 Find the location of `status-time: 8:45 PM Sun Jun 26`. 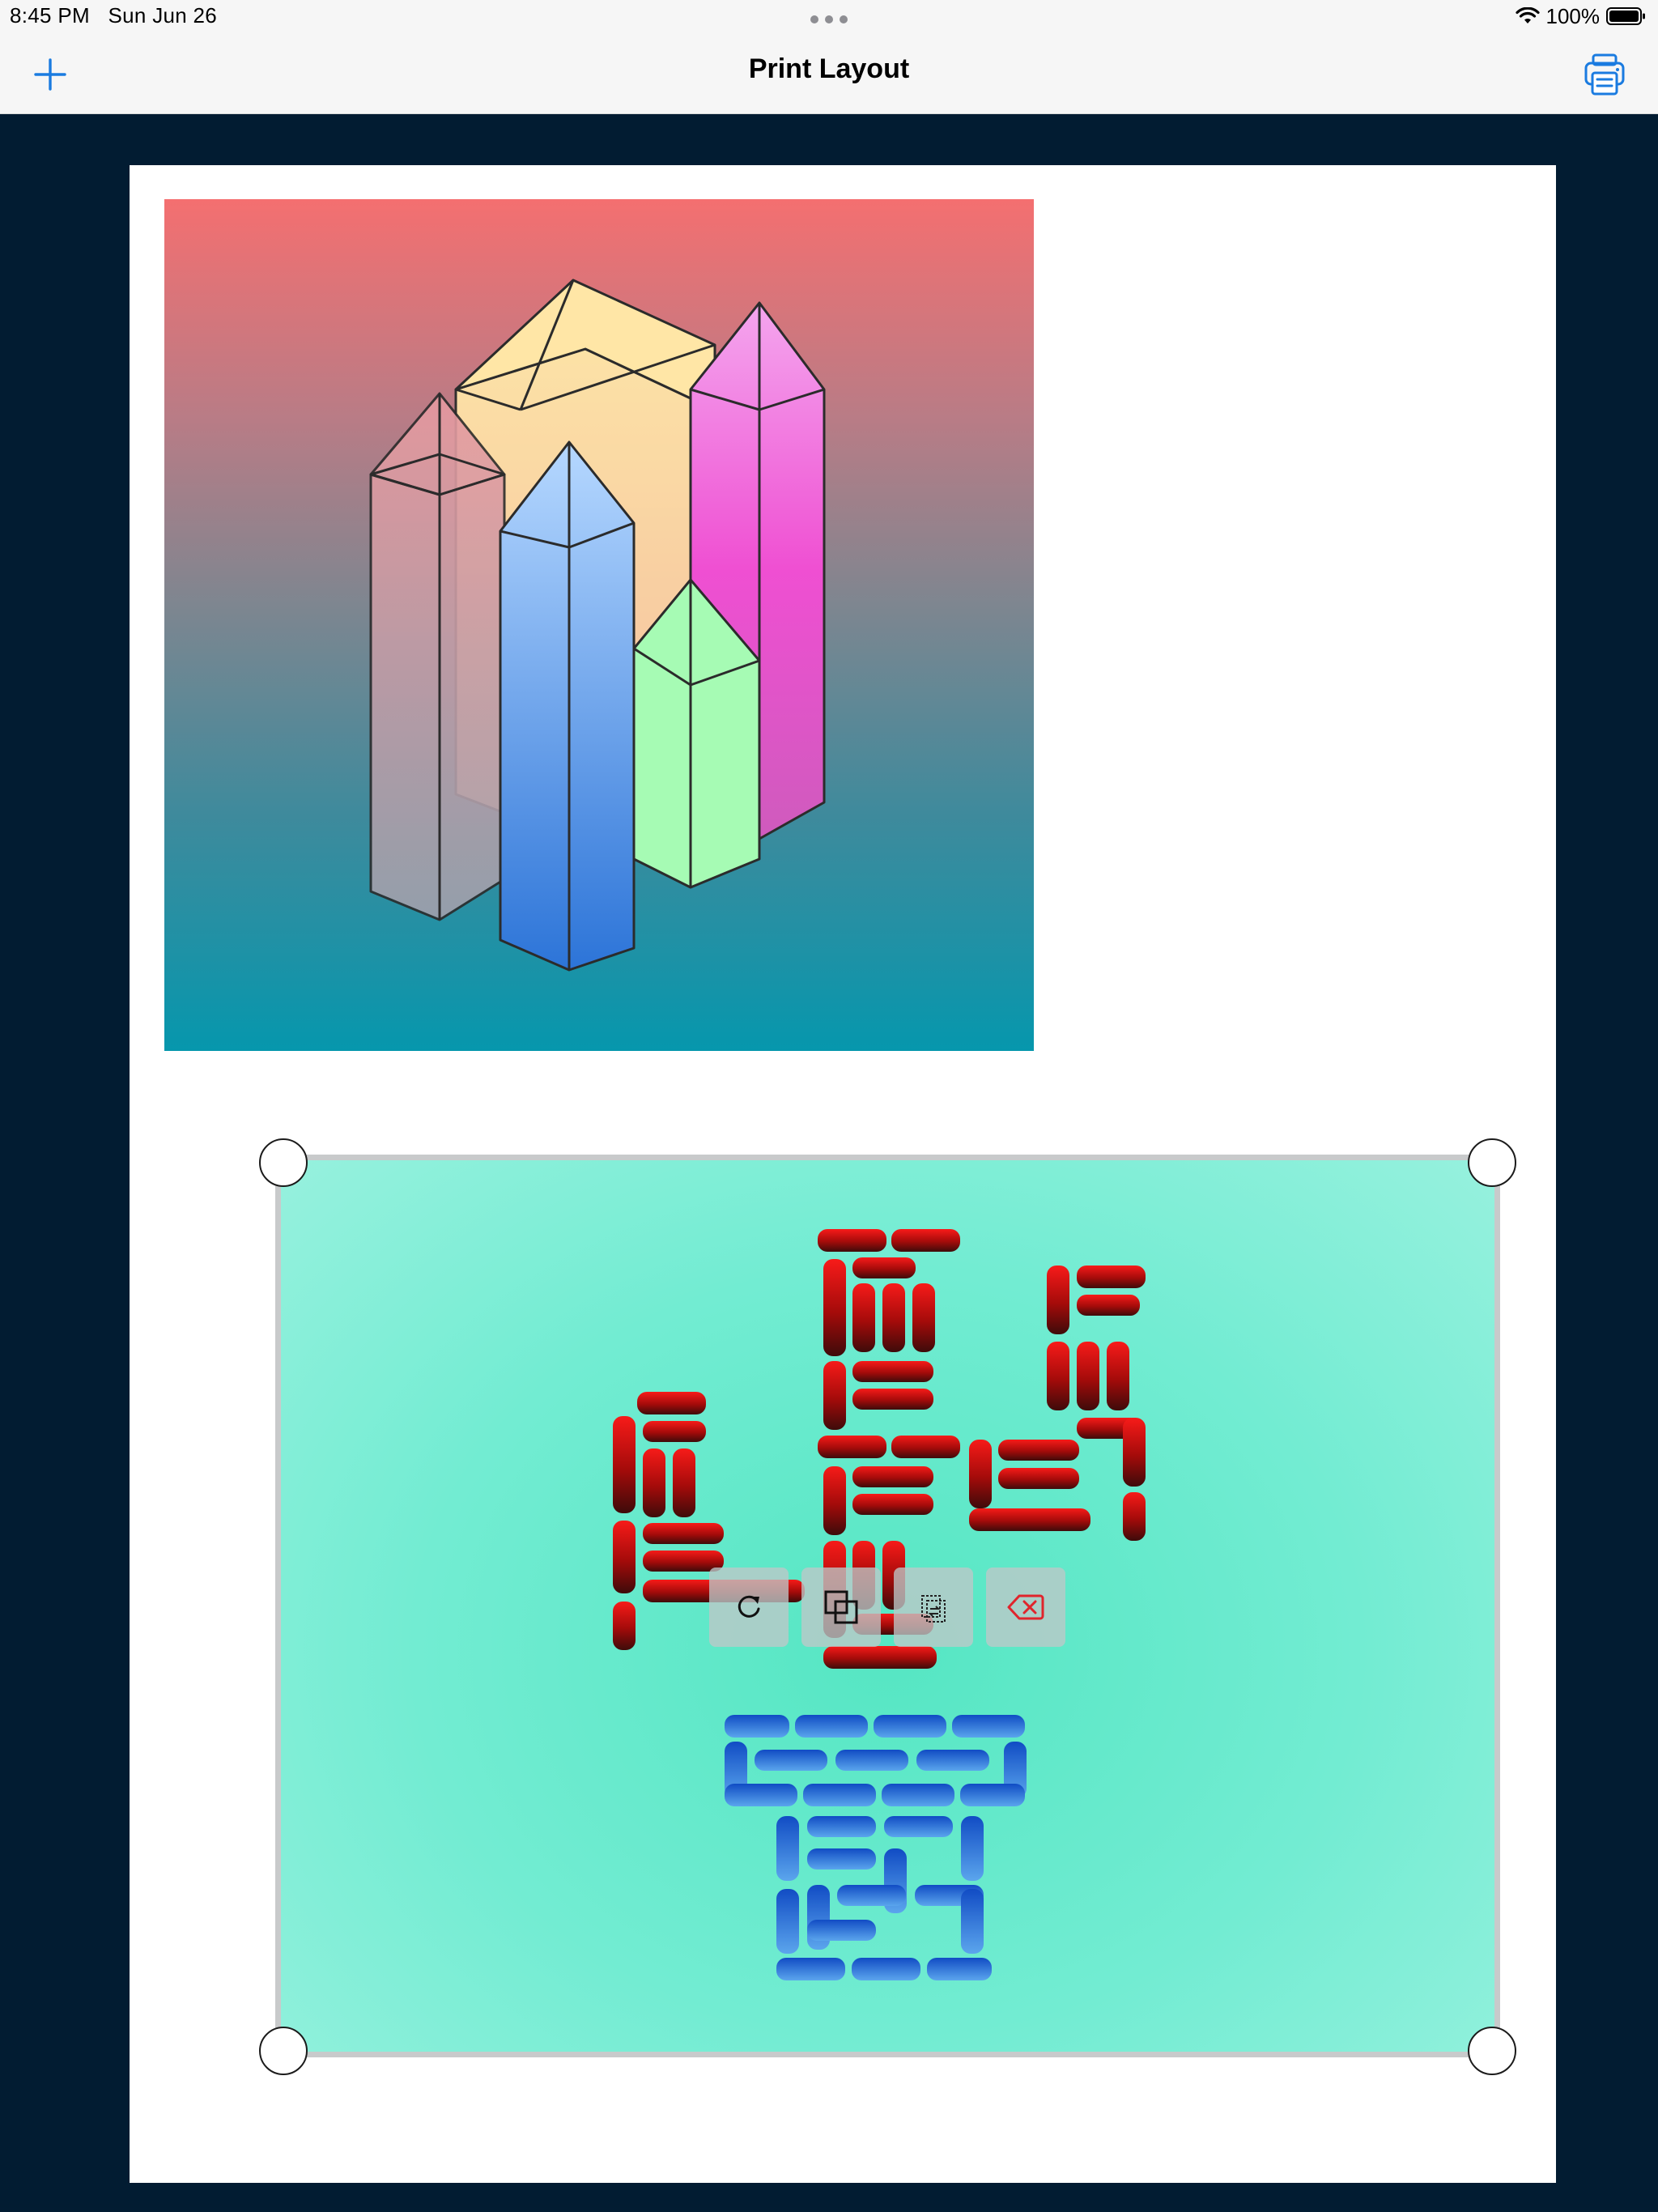

status-time: 8:45 PM Sun Jun 26 is located at coordinates (113, 16).